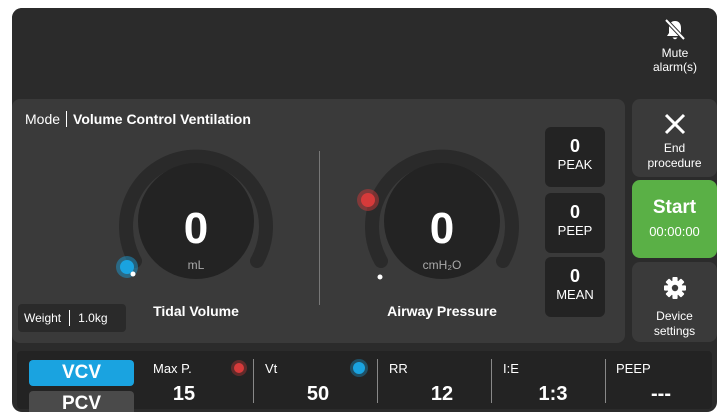  I want to click on mute-label-line2: alarm(s), so click(675, 67).